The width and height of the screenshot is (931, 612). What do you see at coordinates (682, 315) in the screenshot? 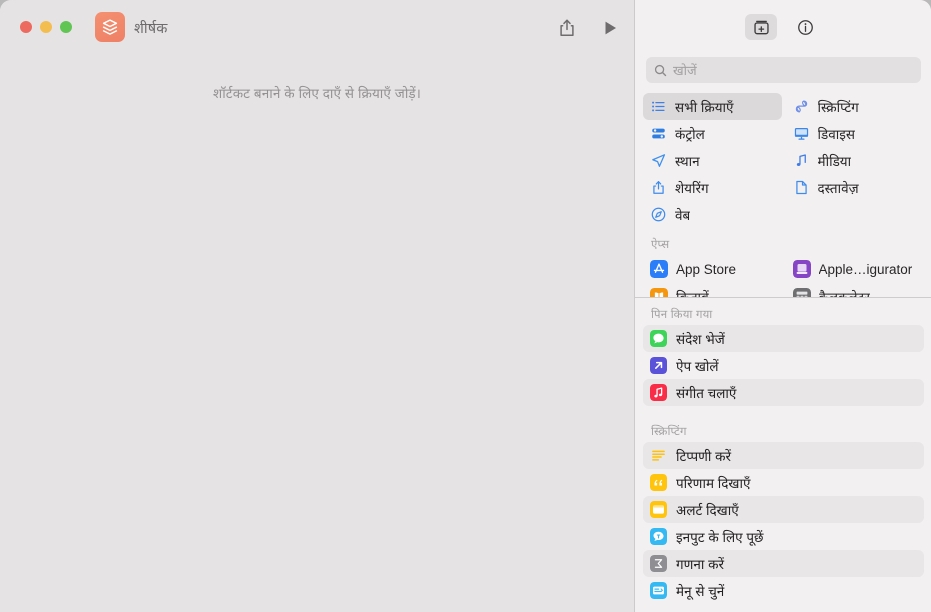
I see `pinned-section-header: पिन किया गया` at bounding box center [682, 315].